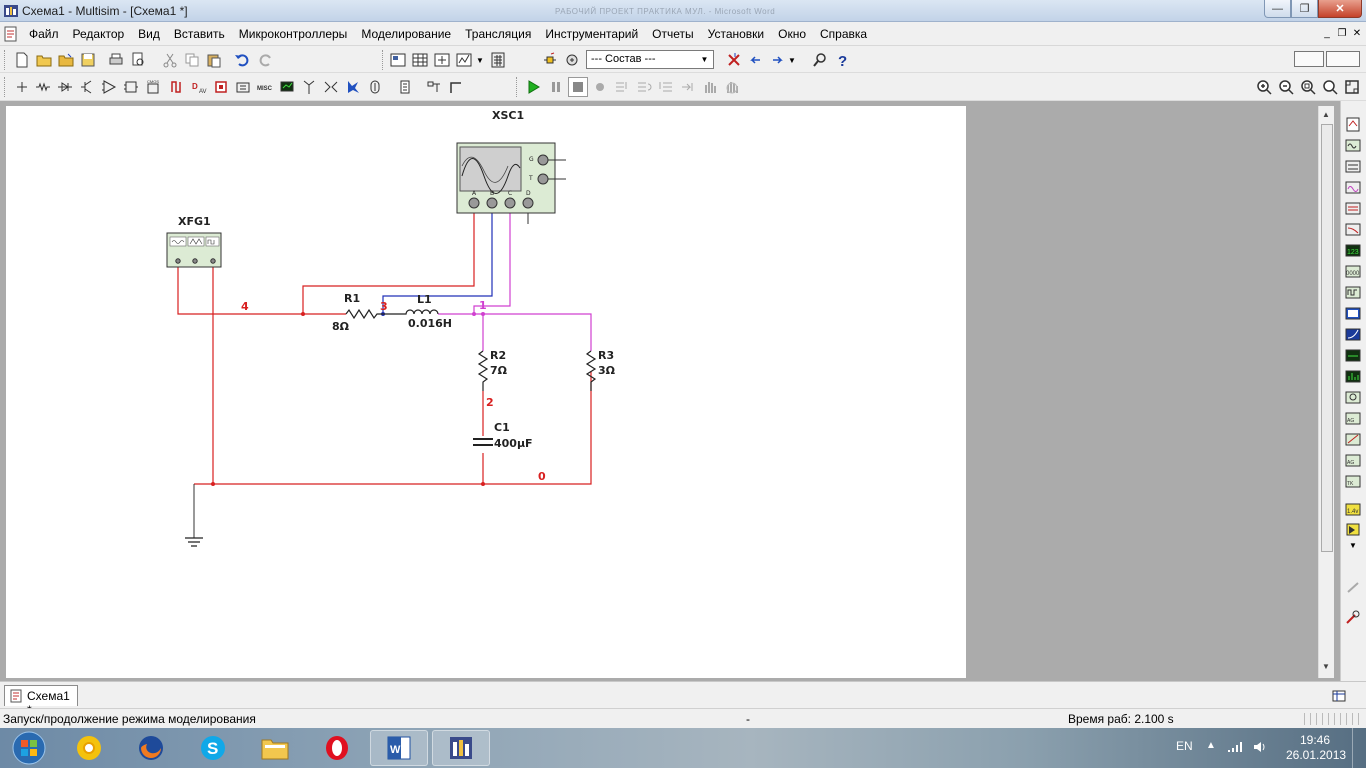 Image resolution: width=1366 pixels, height=768 pixels. What do you see at coordinates (266, 60) in the screenshot?
I see `redo-button` at bounding box center [266, 60].